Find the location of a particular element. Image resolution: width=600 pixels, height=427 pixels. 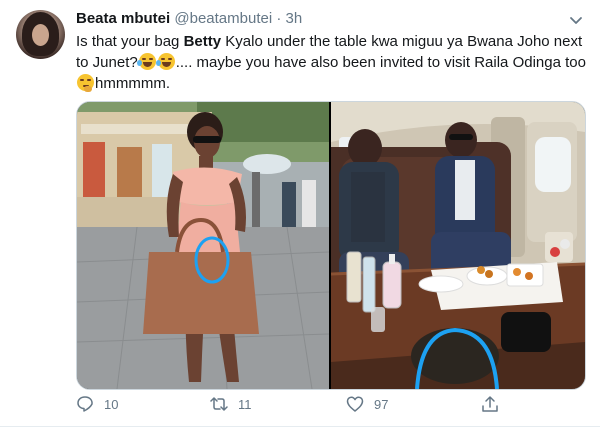

reply-count: 10 is located at coordinates (111, 404).